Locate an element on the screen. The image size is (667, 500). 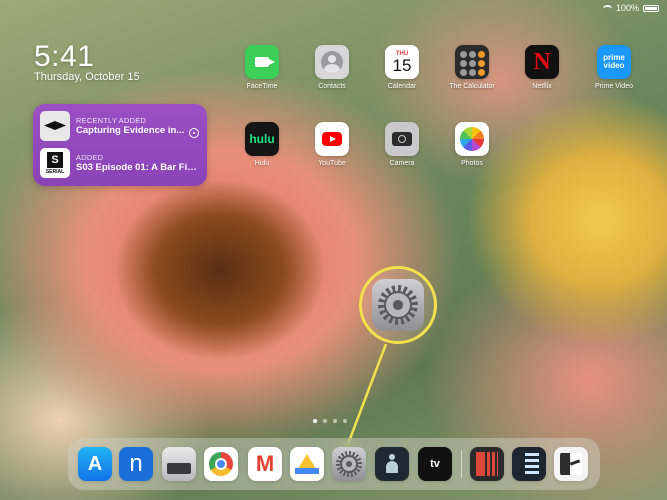
hulu-logo: hulu is located at coordinates (262, 139).